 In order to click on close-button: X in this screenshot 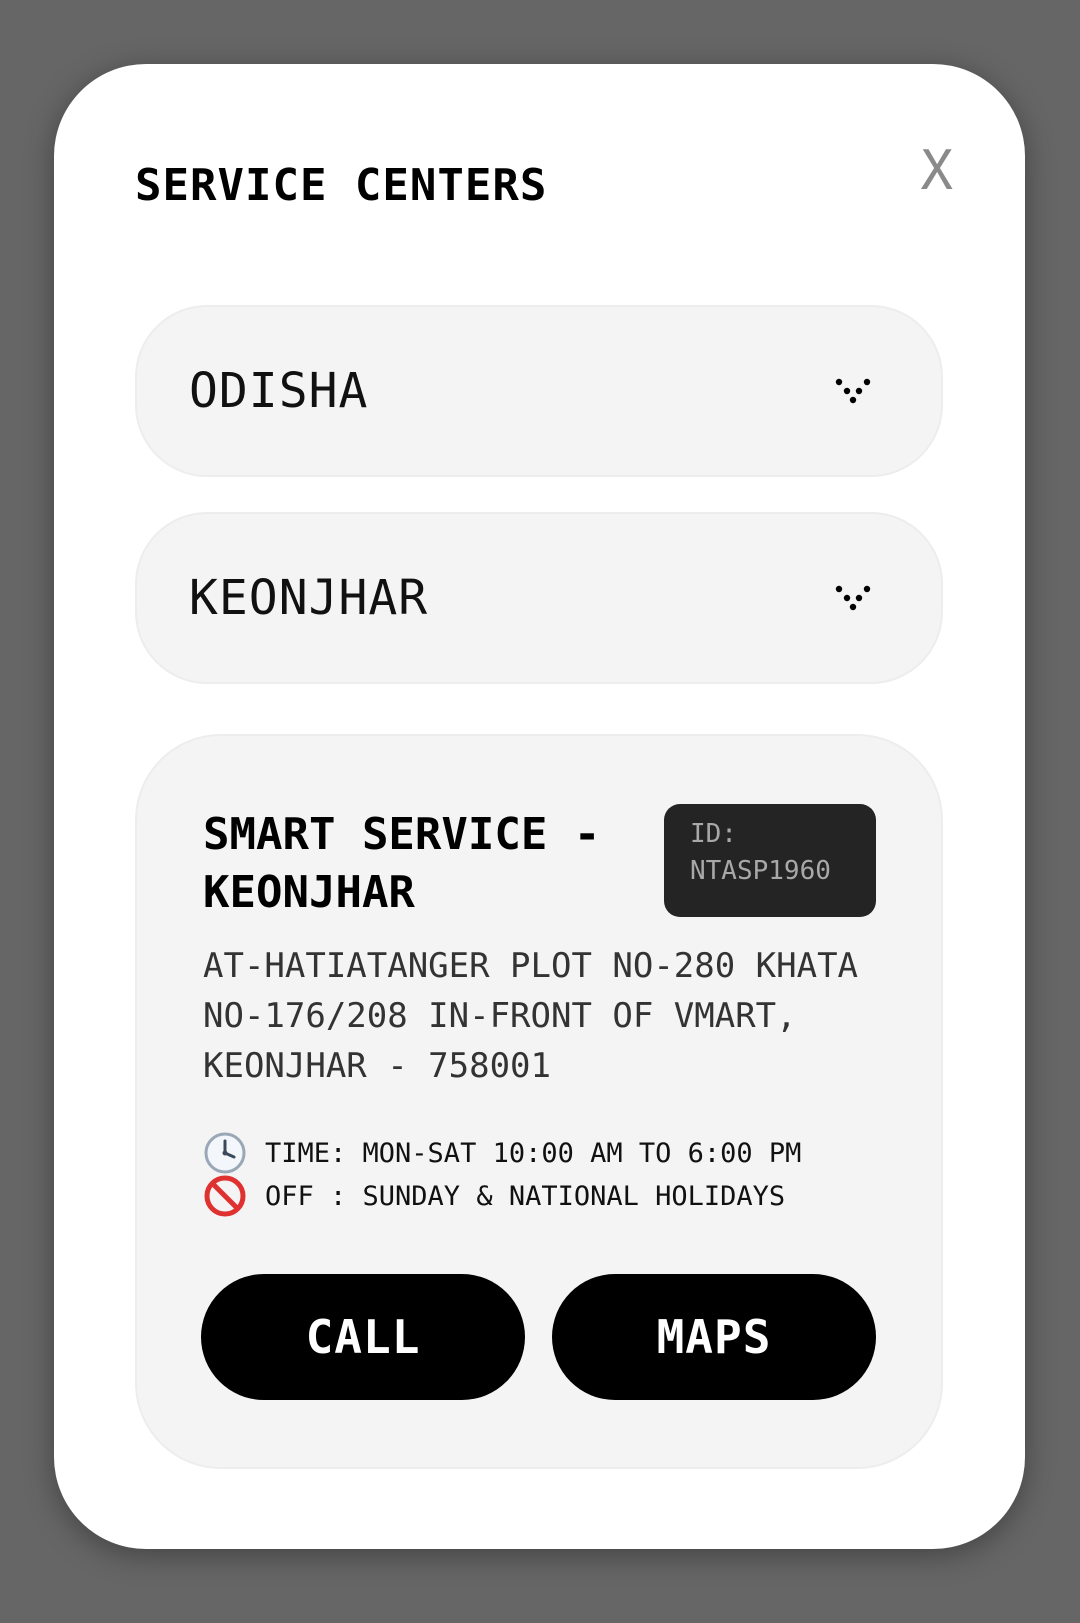, I will do `click(936, 171)`.